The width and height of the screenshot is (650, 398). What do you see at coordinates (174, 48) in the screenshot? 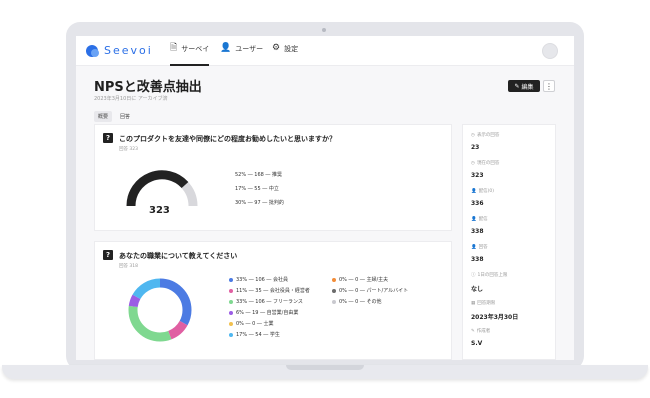
I see `document-icon: 🗎` at bounding box center [174, 48].